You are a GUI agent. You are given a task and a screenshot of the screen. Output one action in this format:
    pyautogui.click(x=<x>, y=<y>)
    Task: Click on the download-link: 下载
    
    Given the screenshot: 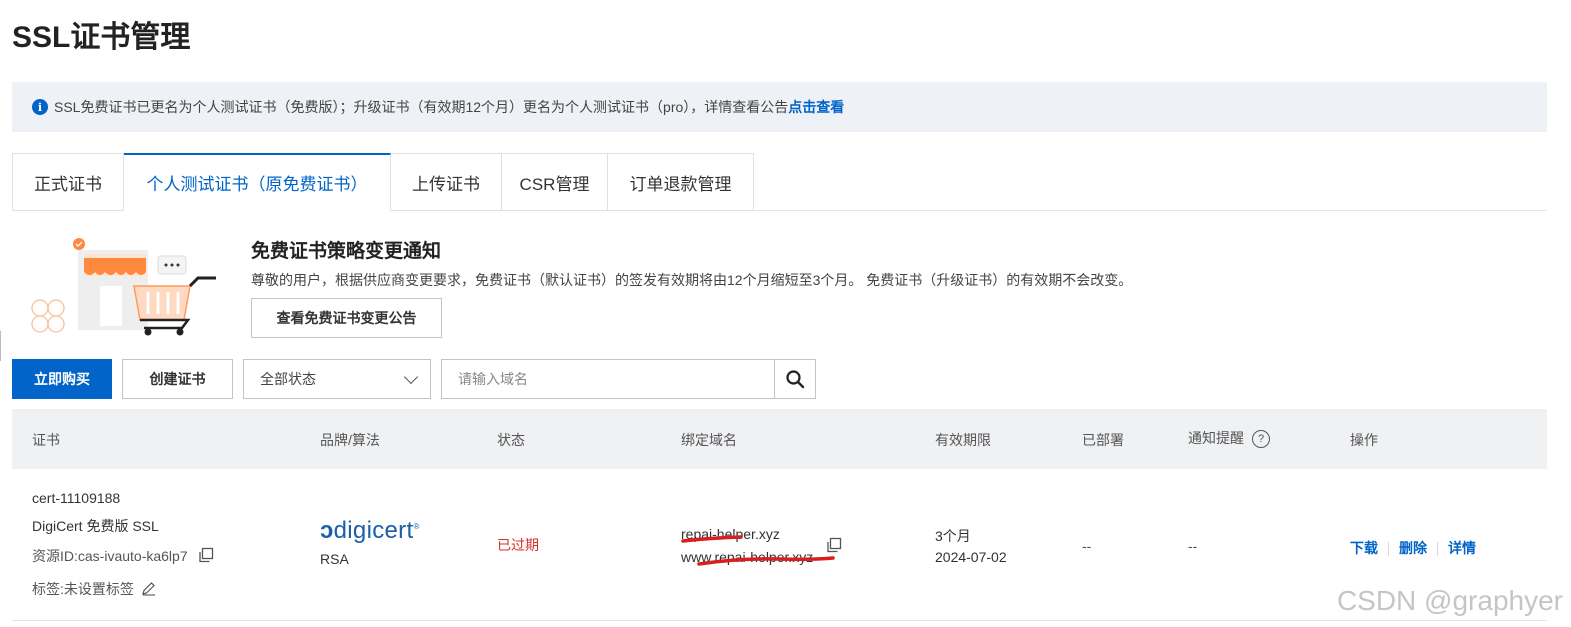 What is the action you would take?
    pyautogui.click(x=1364, y=548)
    